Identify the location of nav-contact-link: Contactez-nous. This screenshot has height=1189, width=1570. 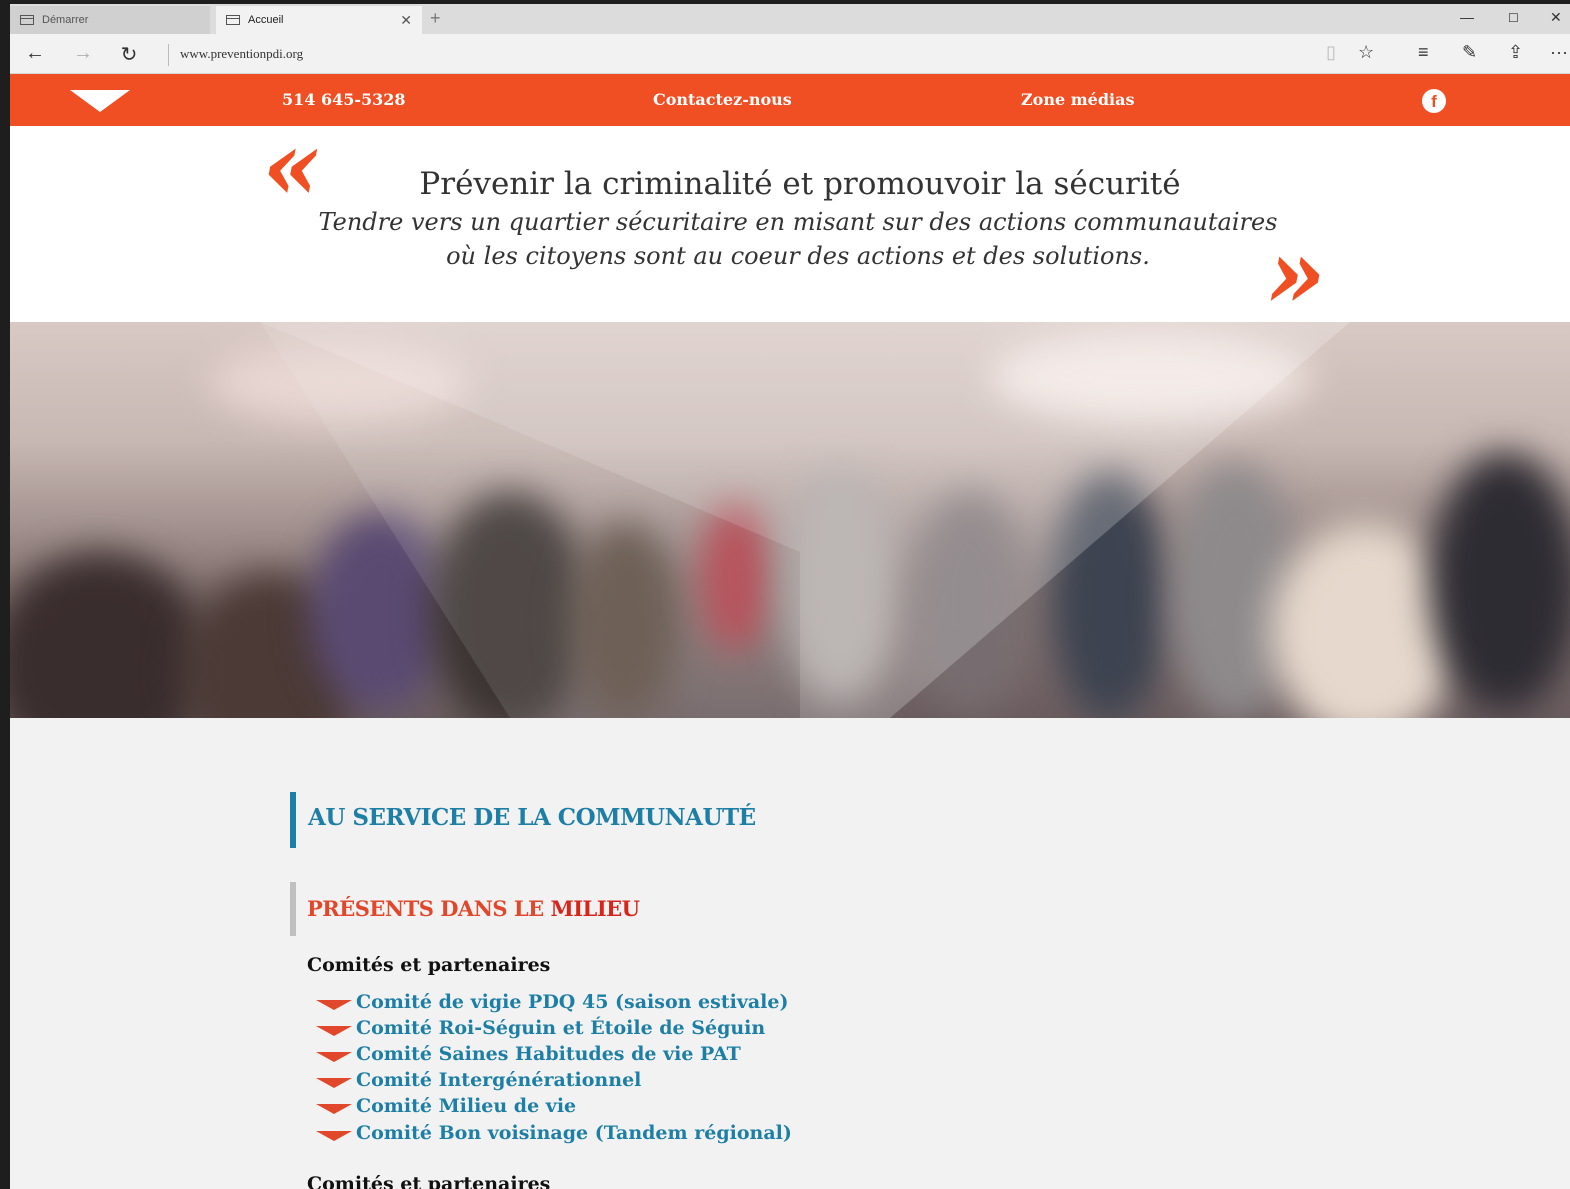
(722, 99).